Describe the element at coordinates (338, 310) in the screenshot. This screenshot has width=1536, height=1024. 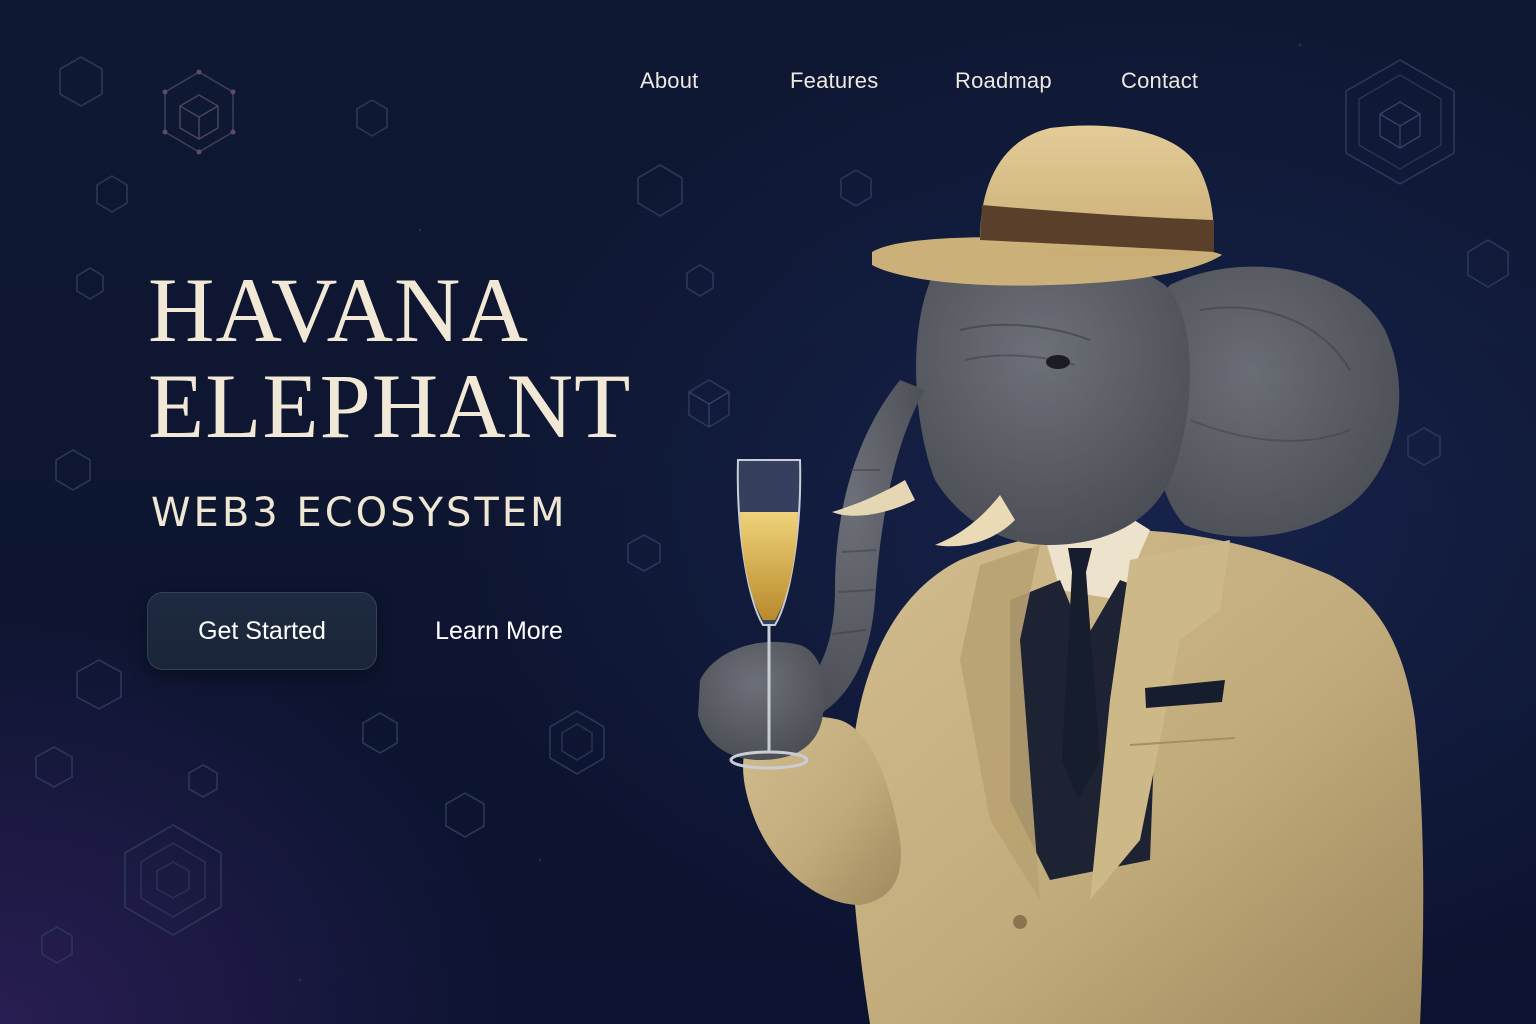
I see `hero-title-line-1: HAVANA` at that location.